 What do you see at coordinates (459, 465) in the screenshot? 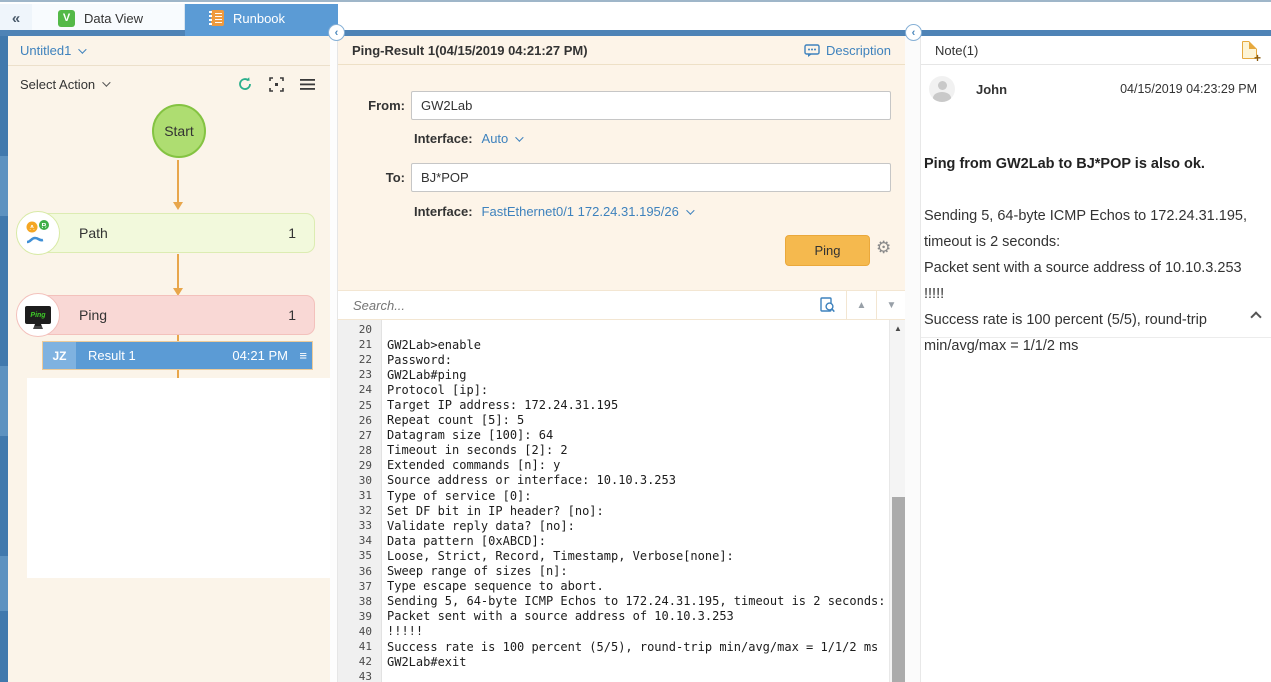
I see `console-line: 29 Extended commands [n]: y` at bounding box center [459, 465].